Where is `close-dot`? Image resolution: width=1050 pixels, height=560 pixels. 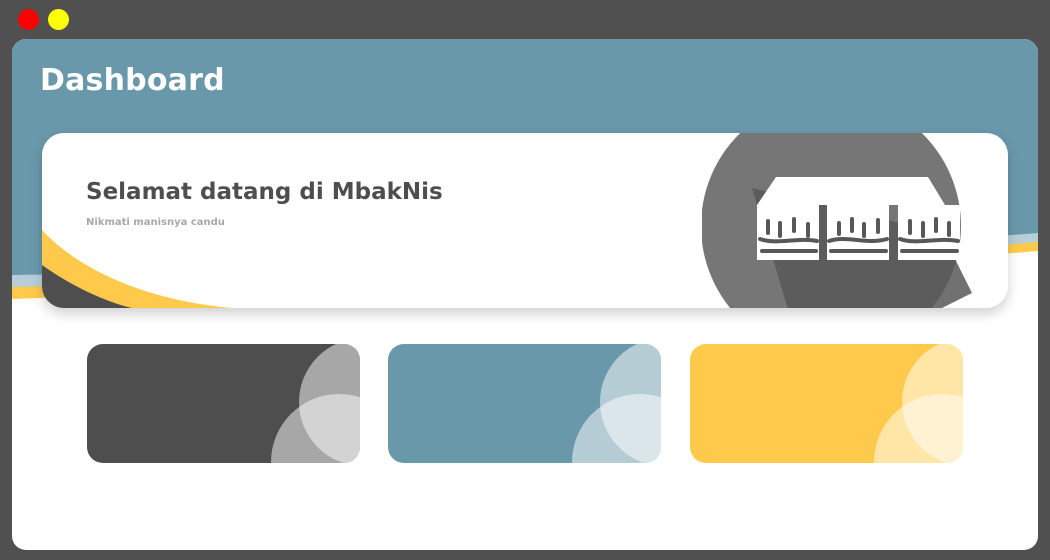 close-dot is located at coordinates (28, 19).